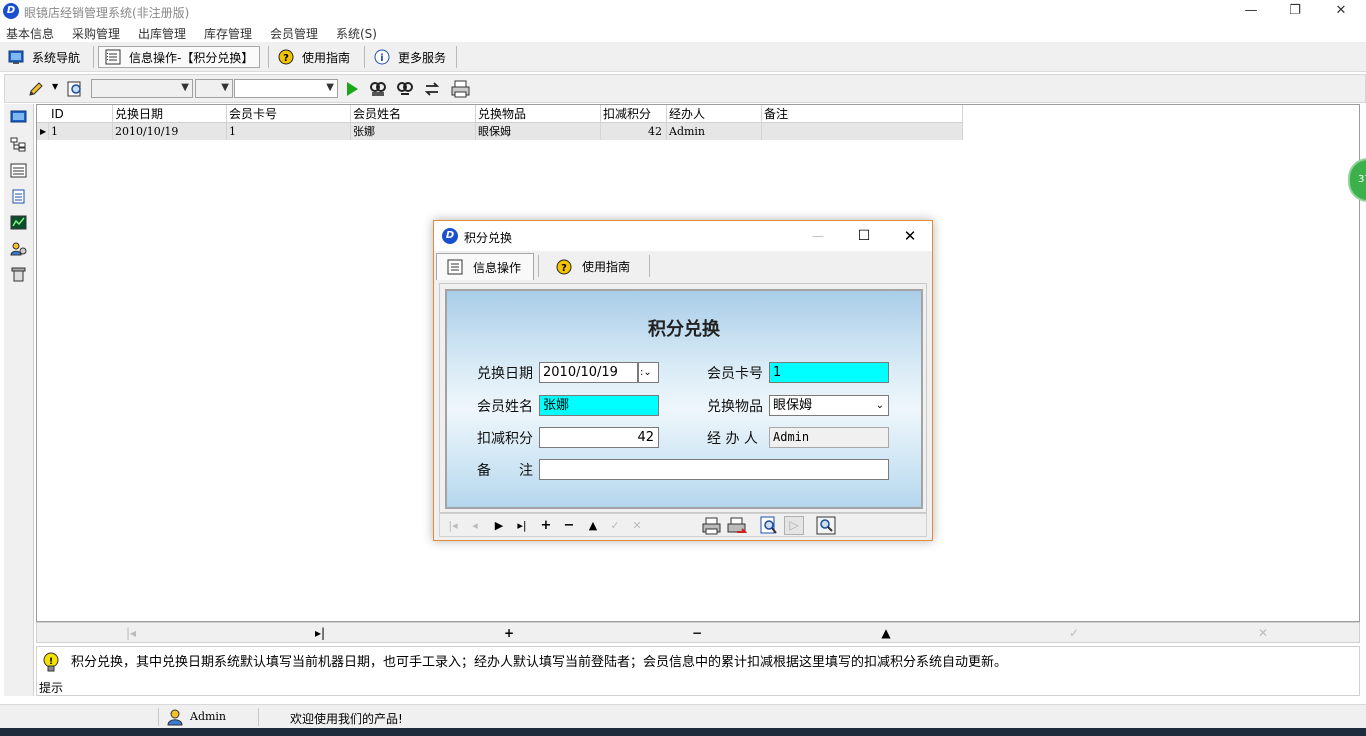 This screenshot has height=736, width=1366. Describe the element at coordinates (18, 222) in the screenshot. I see `chart-icon` at that location.